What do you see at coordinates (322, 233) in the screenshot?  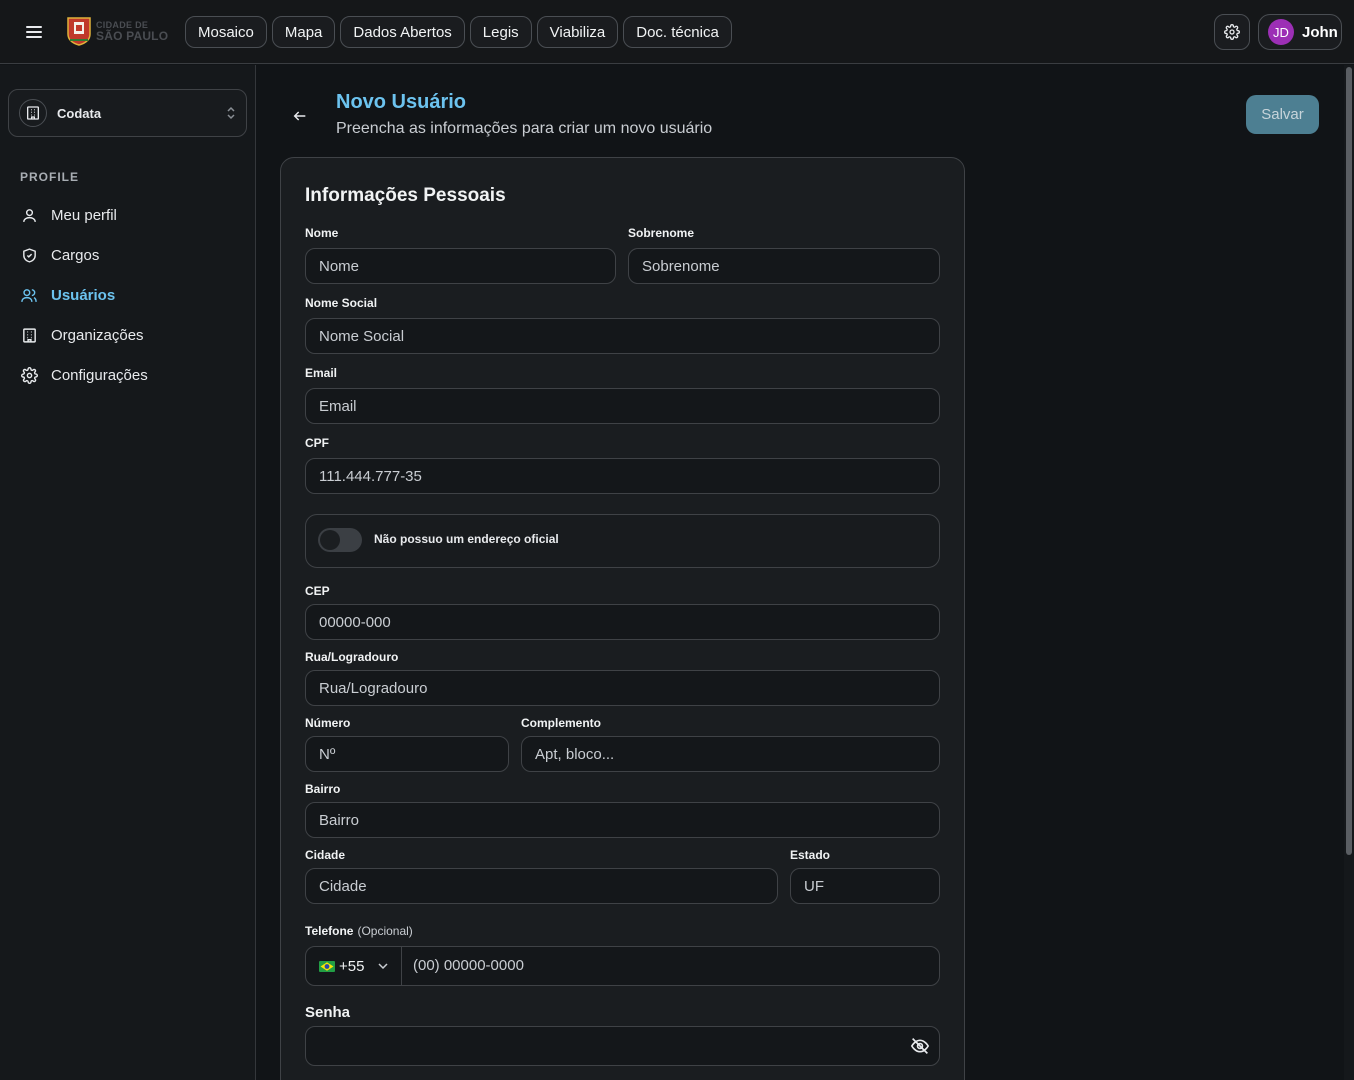 I see `nome-label: Nome` at bounding box center [322, 233].